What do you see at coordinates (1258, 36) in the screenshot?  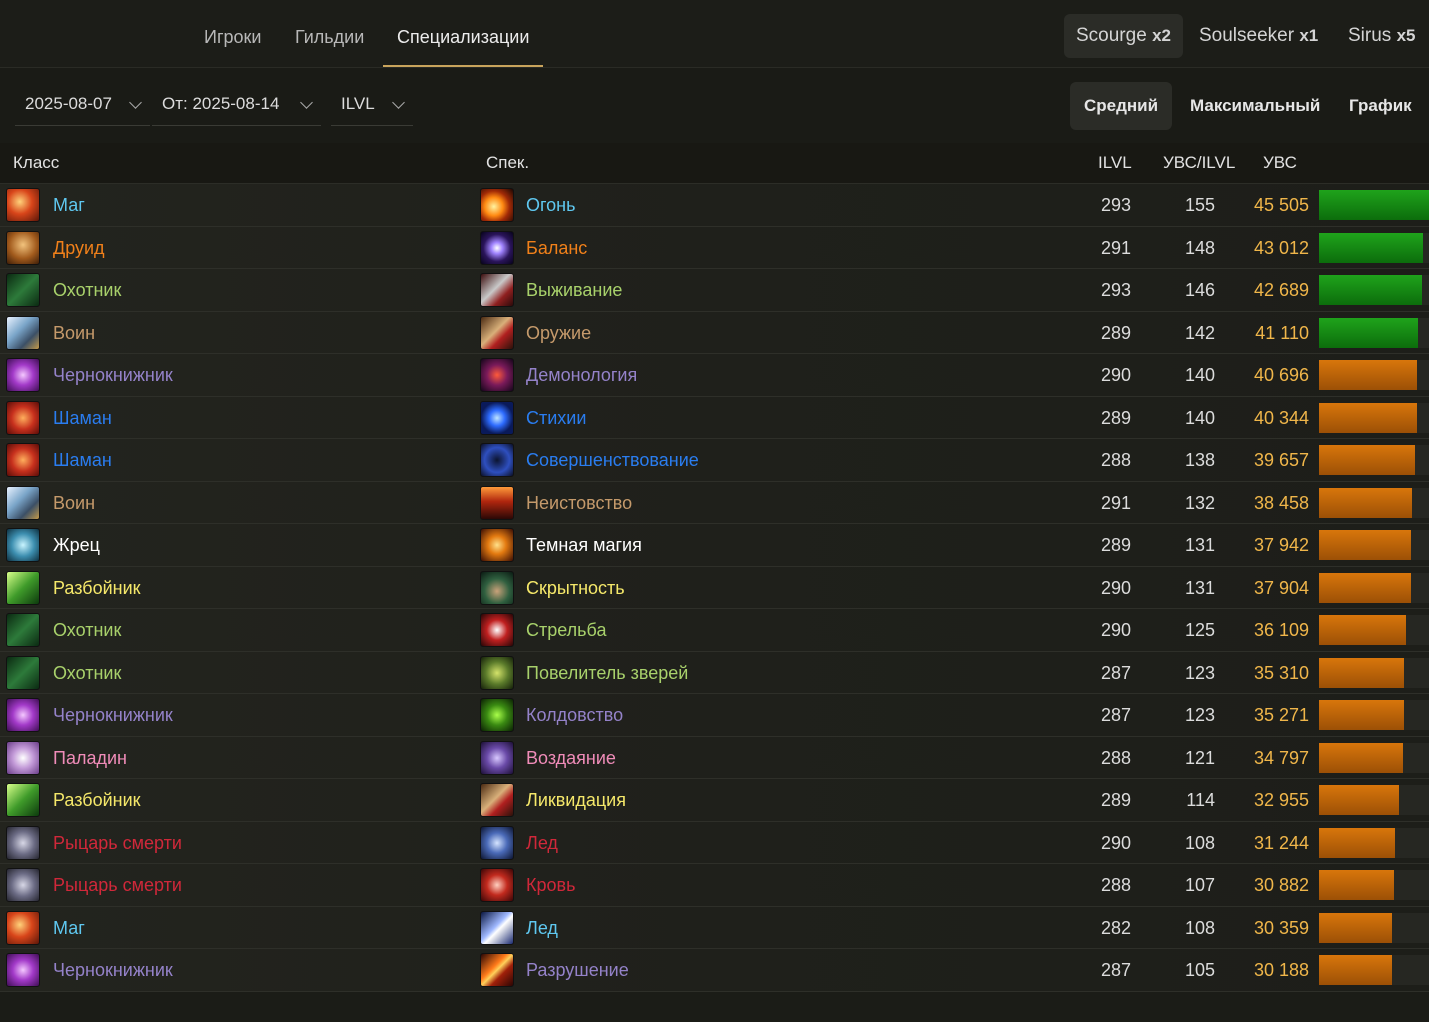 I see `server-soulseeker: Soulseeker x1` at bounding box center [1258, 36].